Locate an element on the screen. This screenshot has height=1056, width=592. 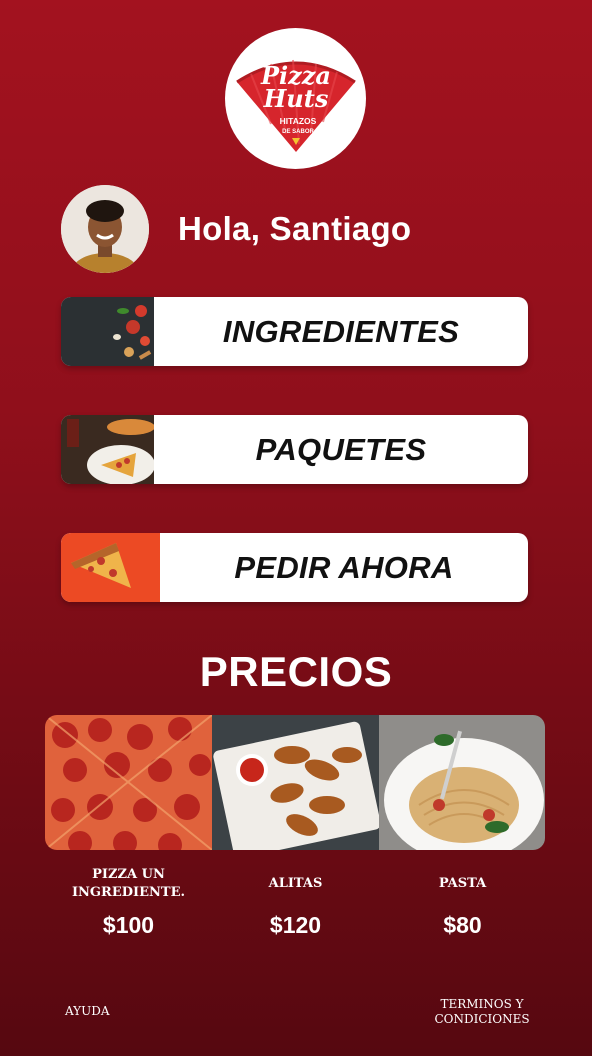
pepperoni-pizza-photo is located at coordinates (129, 782).